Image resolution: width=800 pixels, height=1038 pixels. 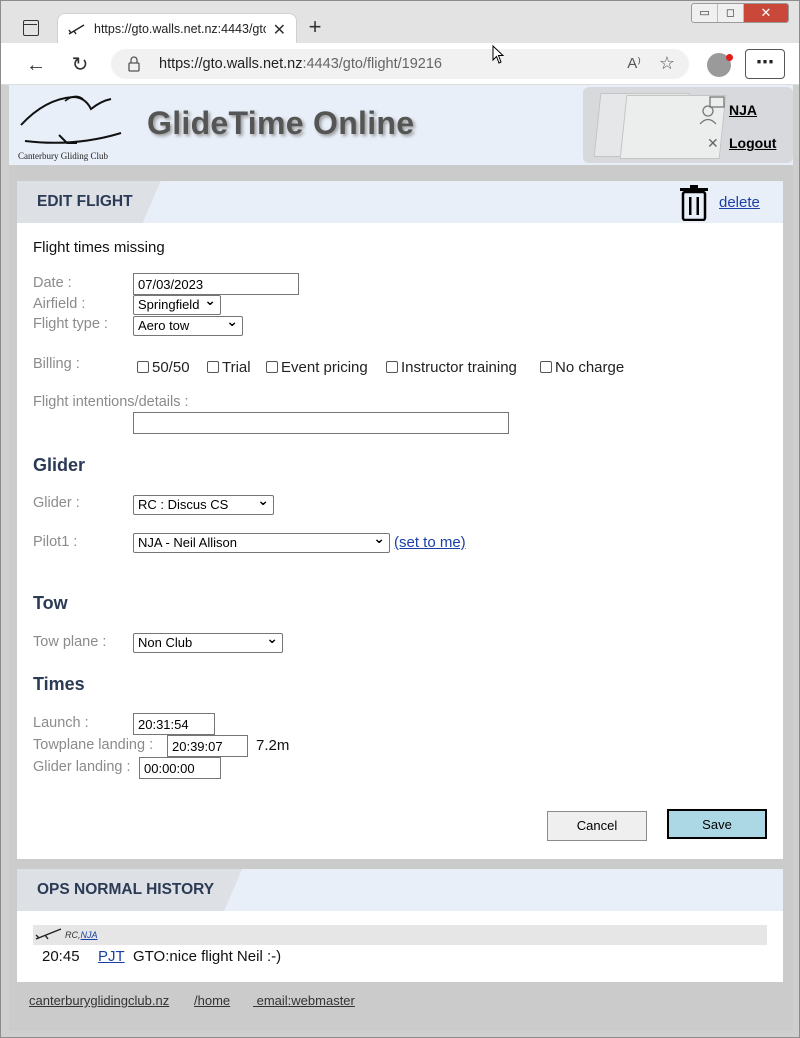 I want to click on history-flight-bar: RC,NJA, so click(x=400, y=935).